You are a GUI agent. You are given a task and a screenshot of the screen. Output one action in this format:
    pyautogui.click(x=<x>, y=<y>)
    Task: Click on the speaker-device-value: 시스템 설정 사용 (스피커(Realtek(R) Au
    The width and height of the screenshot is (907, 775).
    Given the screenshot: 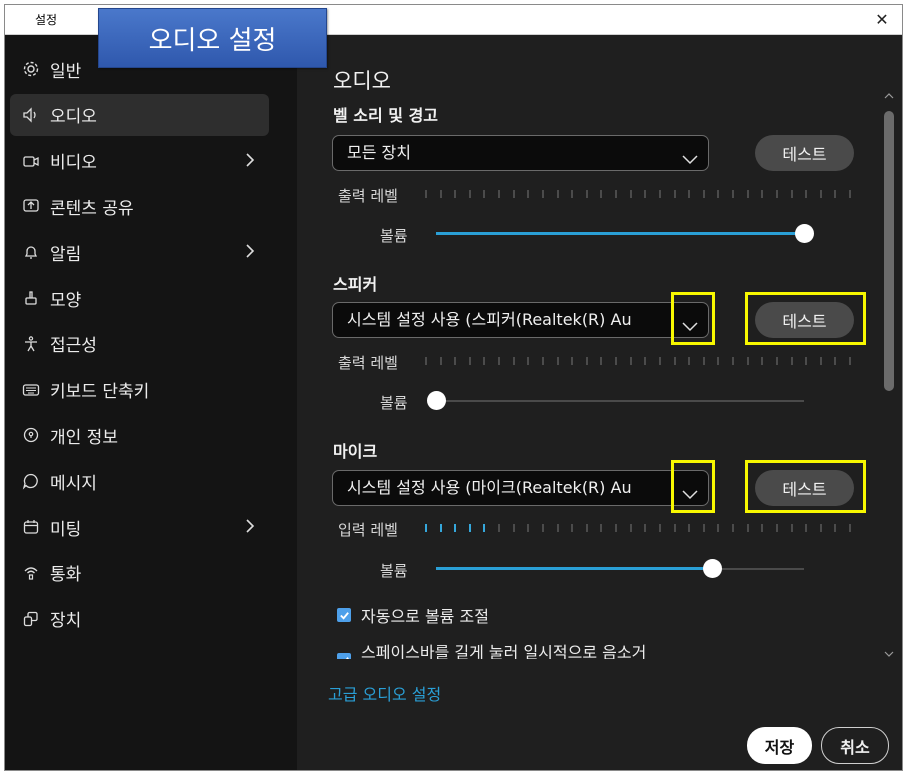 What is the action you would take?
    pyautogui.click(x=489, y=319)
    